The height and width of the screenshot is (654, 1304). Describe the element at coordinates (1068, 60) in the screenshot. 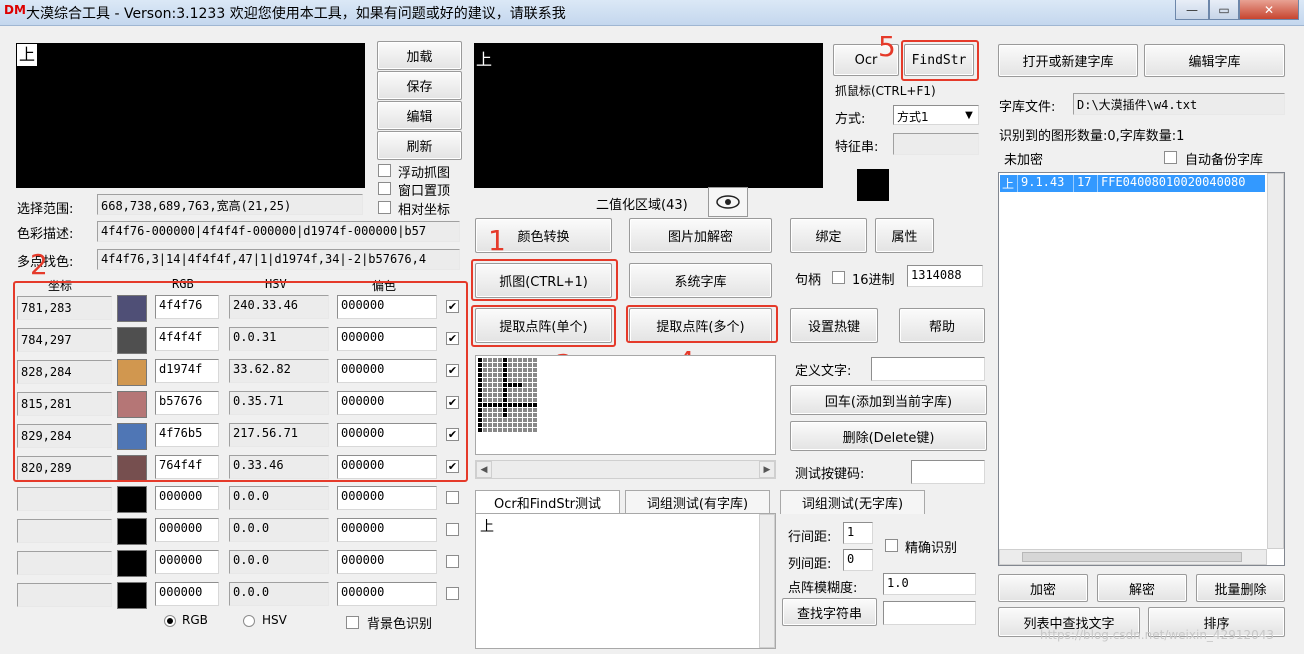

I see `open-library-button: 打开或新建字库` at that location.